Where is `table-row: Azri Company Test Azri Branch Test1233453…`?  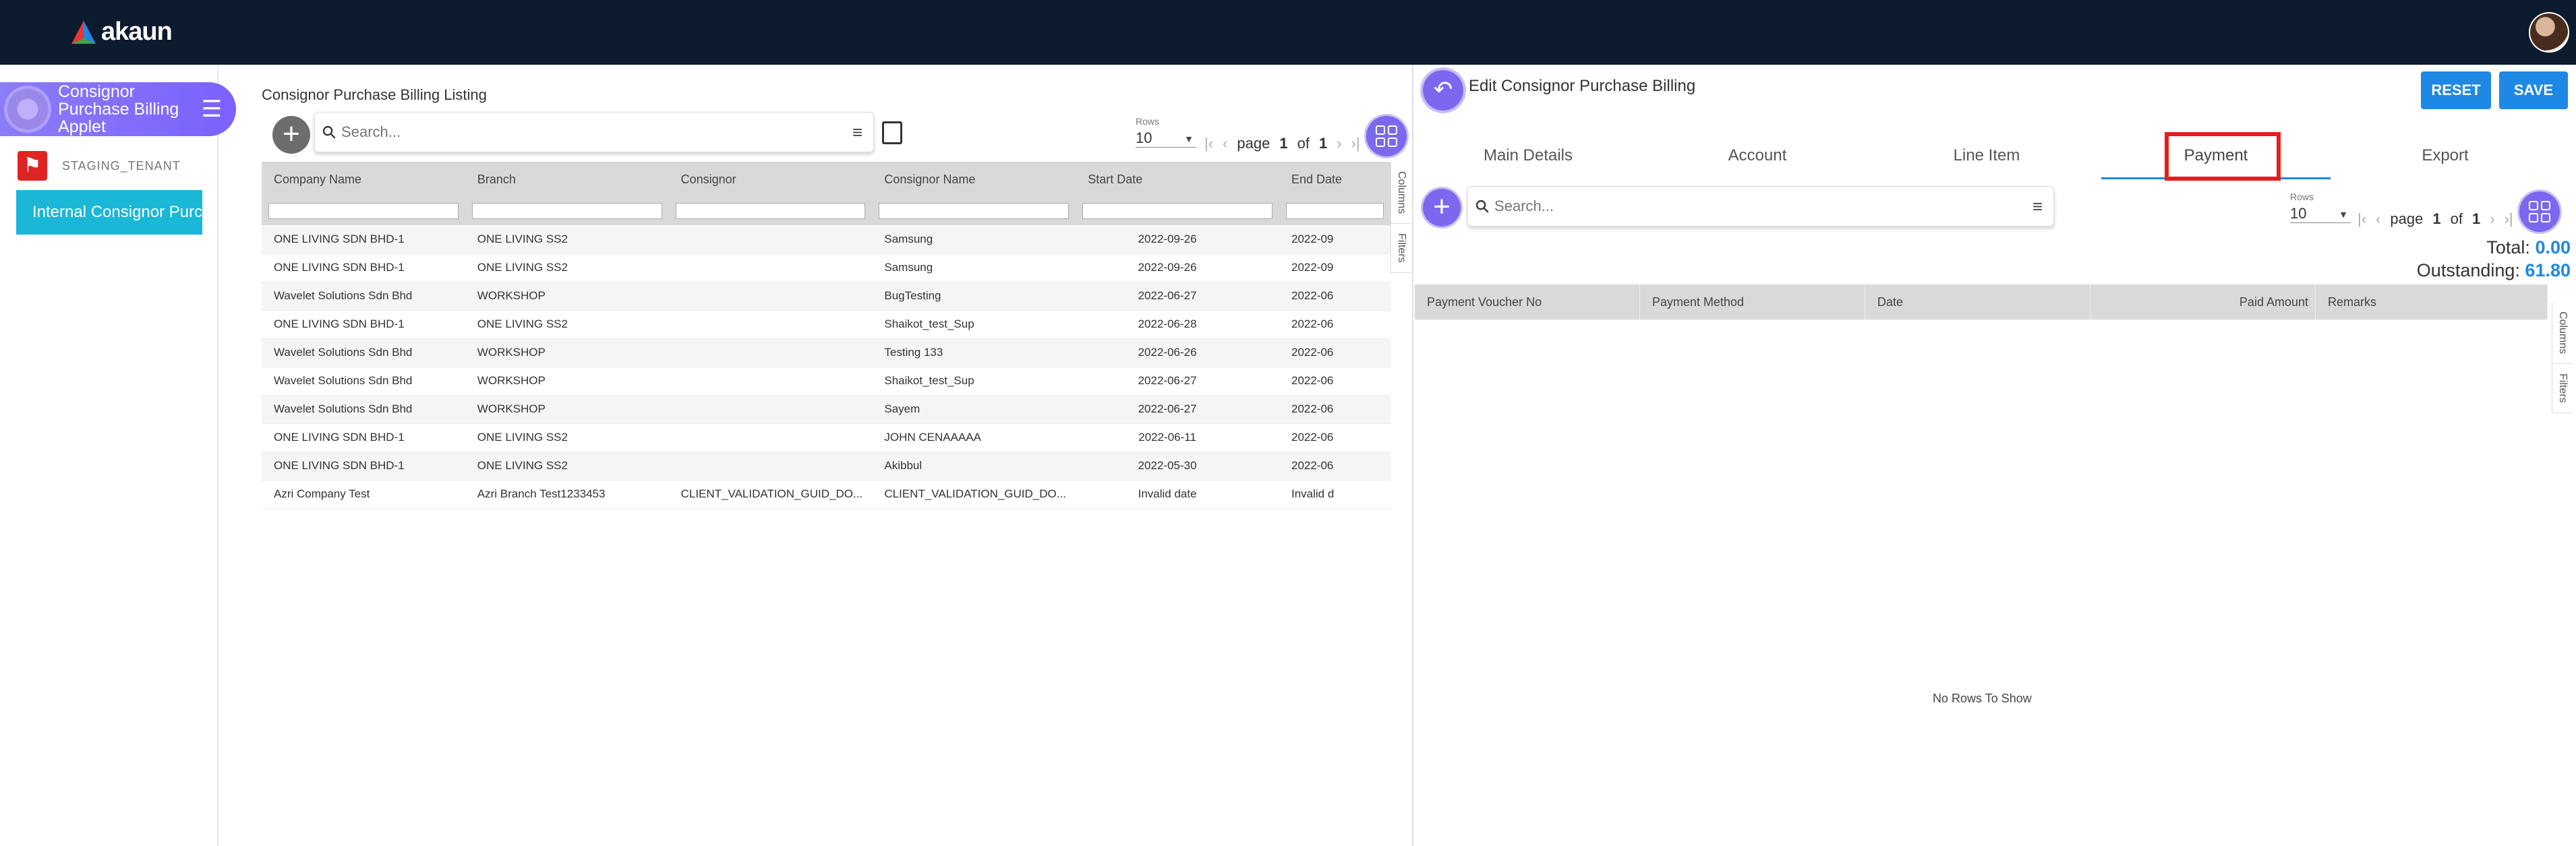 table-row: Azri Company Test Azri Branch Test1233453… is located at coordinates (826, 495).